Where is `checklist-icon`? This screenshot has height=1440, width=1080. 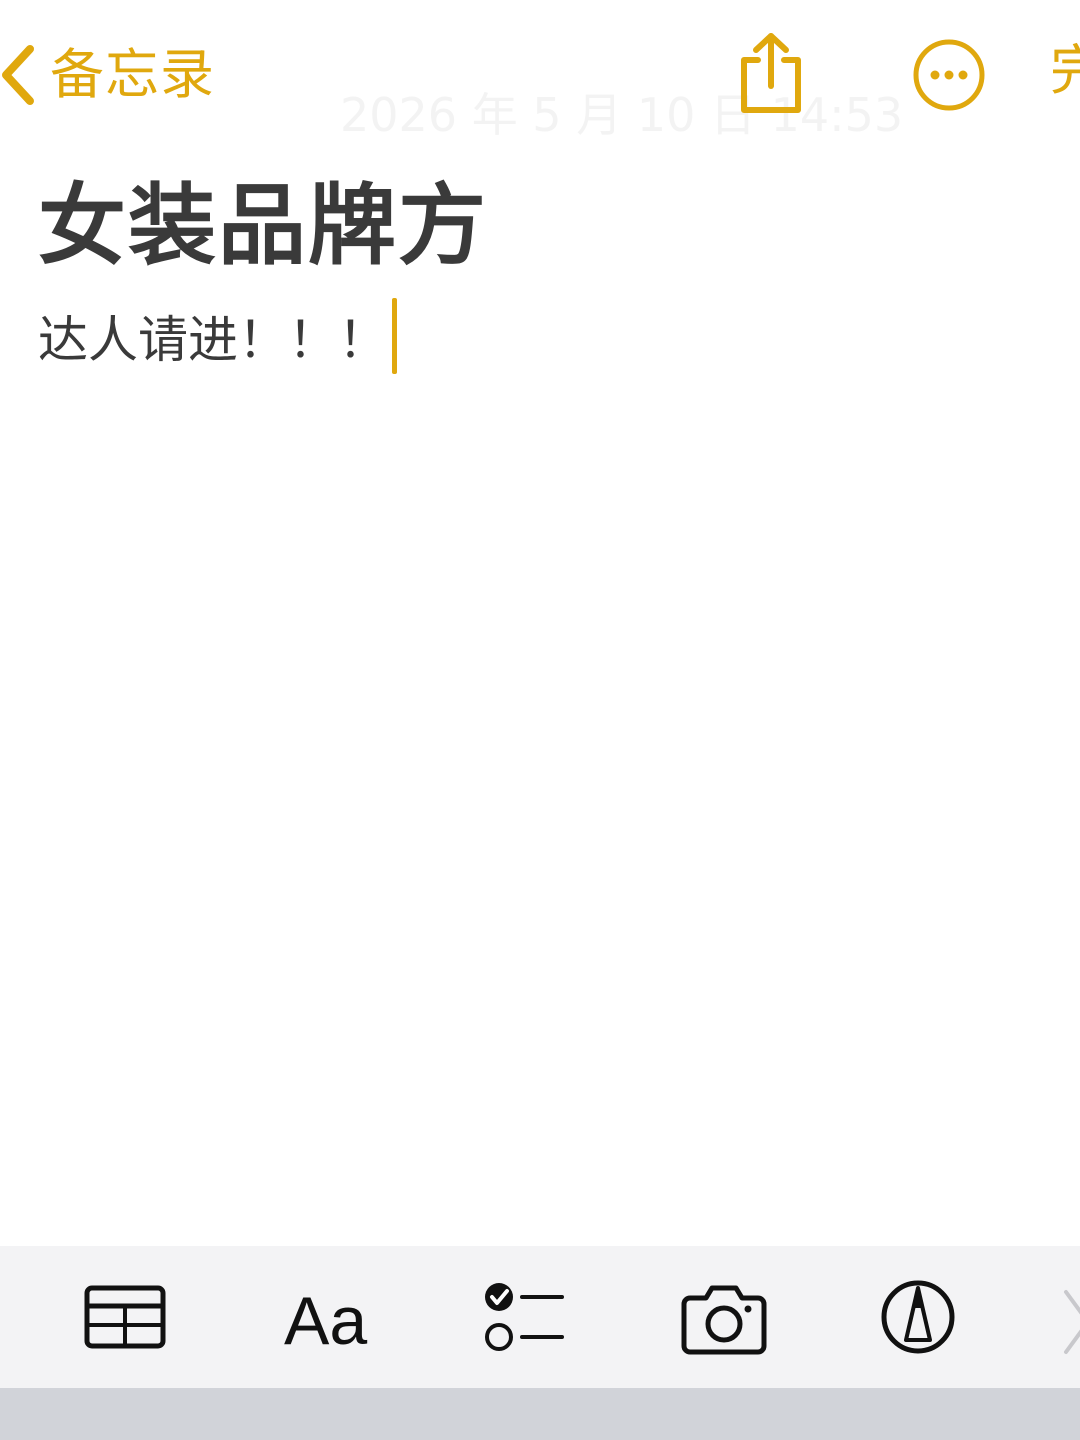
checklist-icon is located at coordinates (523, 1317).